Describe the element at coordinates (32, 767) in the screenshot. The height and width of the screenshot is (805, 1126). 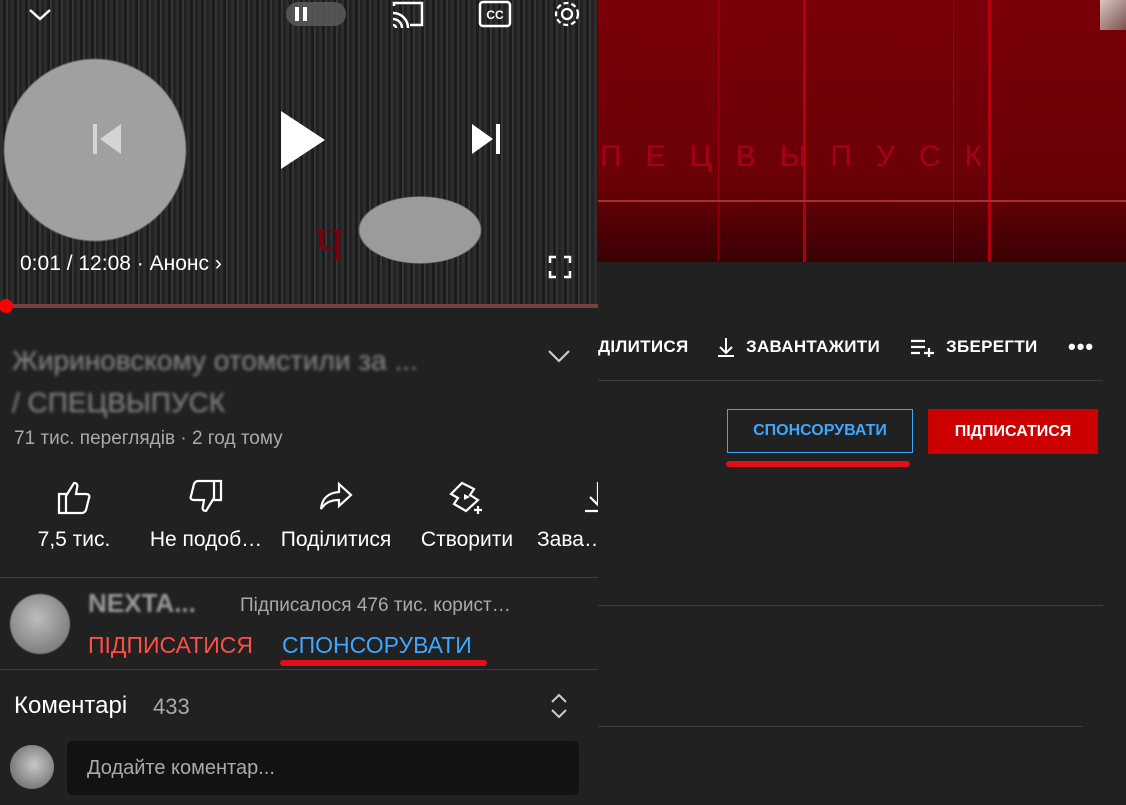
I see `user-avatar` at that location.